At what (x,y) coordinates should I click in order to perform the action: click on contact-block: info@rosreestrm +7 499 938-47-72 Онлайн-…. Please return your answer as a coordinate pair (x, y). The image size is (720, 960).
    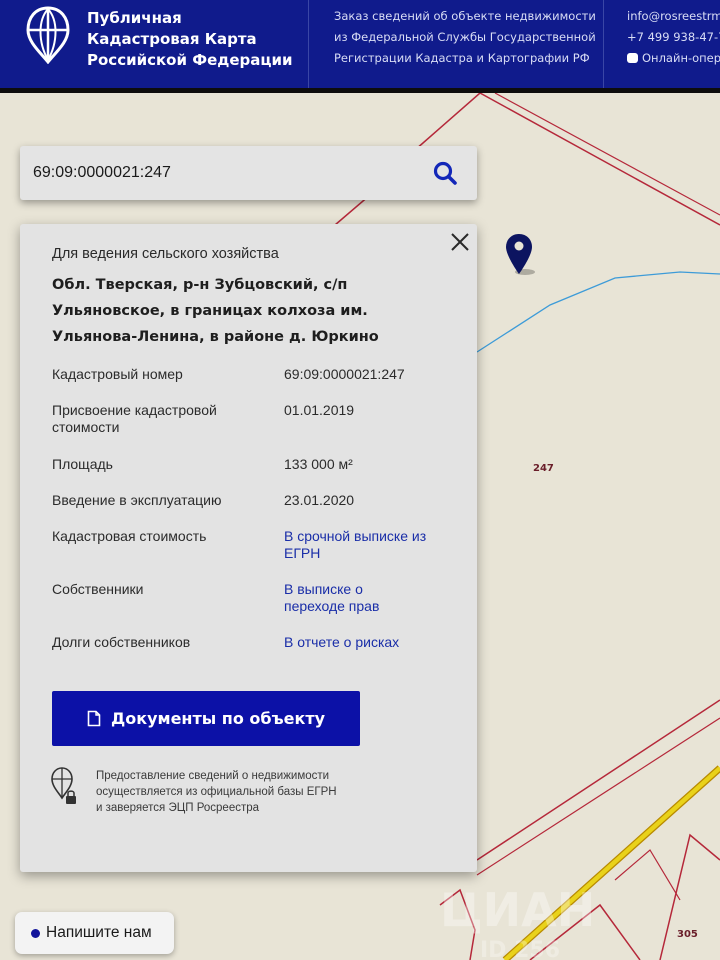
    Looking at the image, I should click on (673, 37).